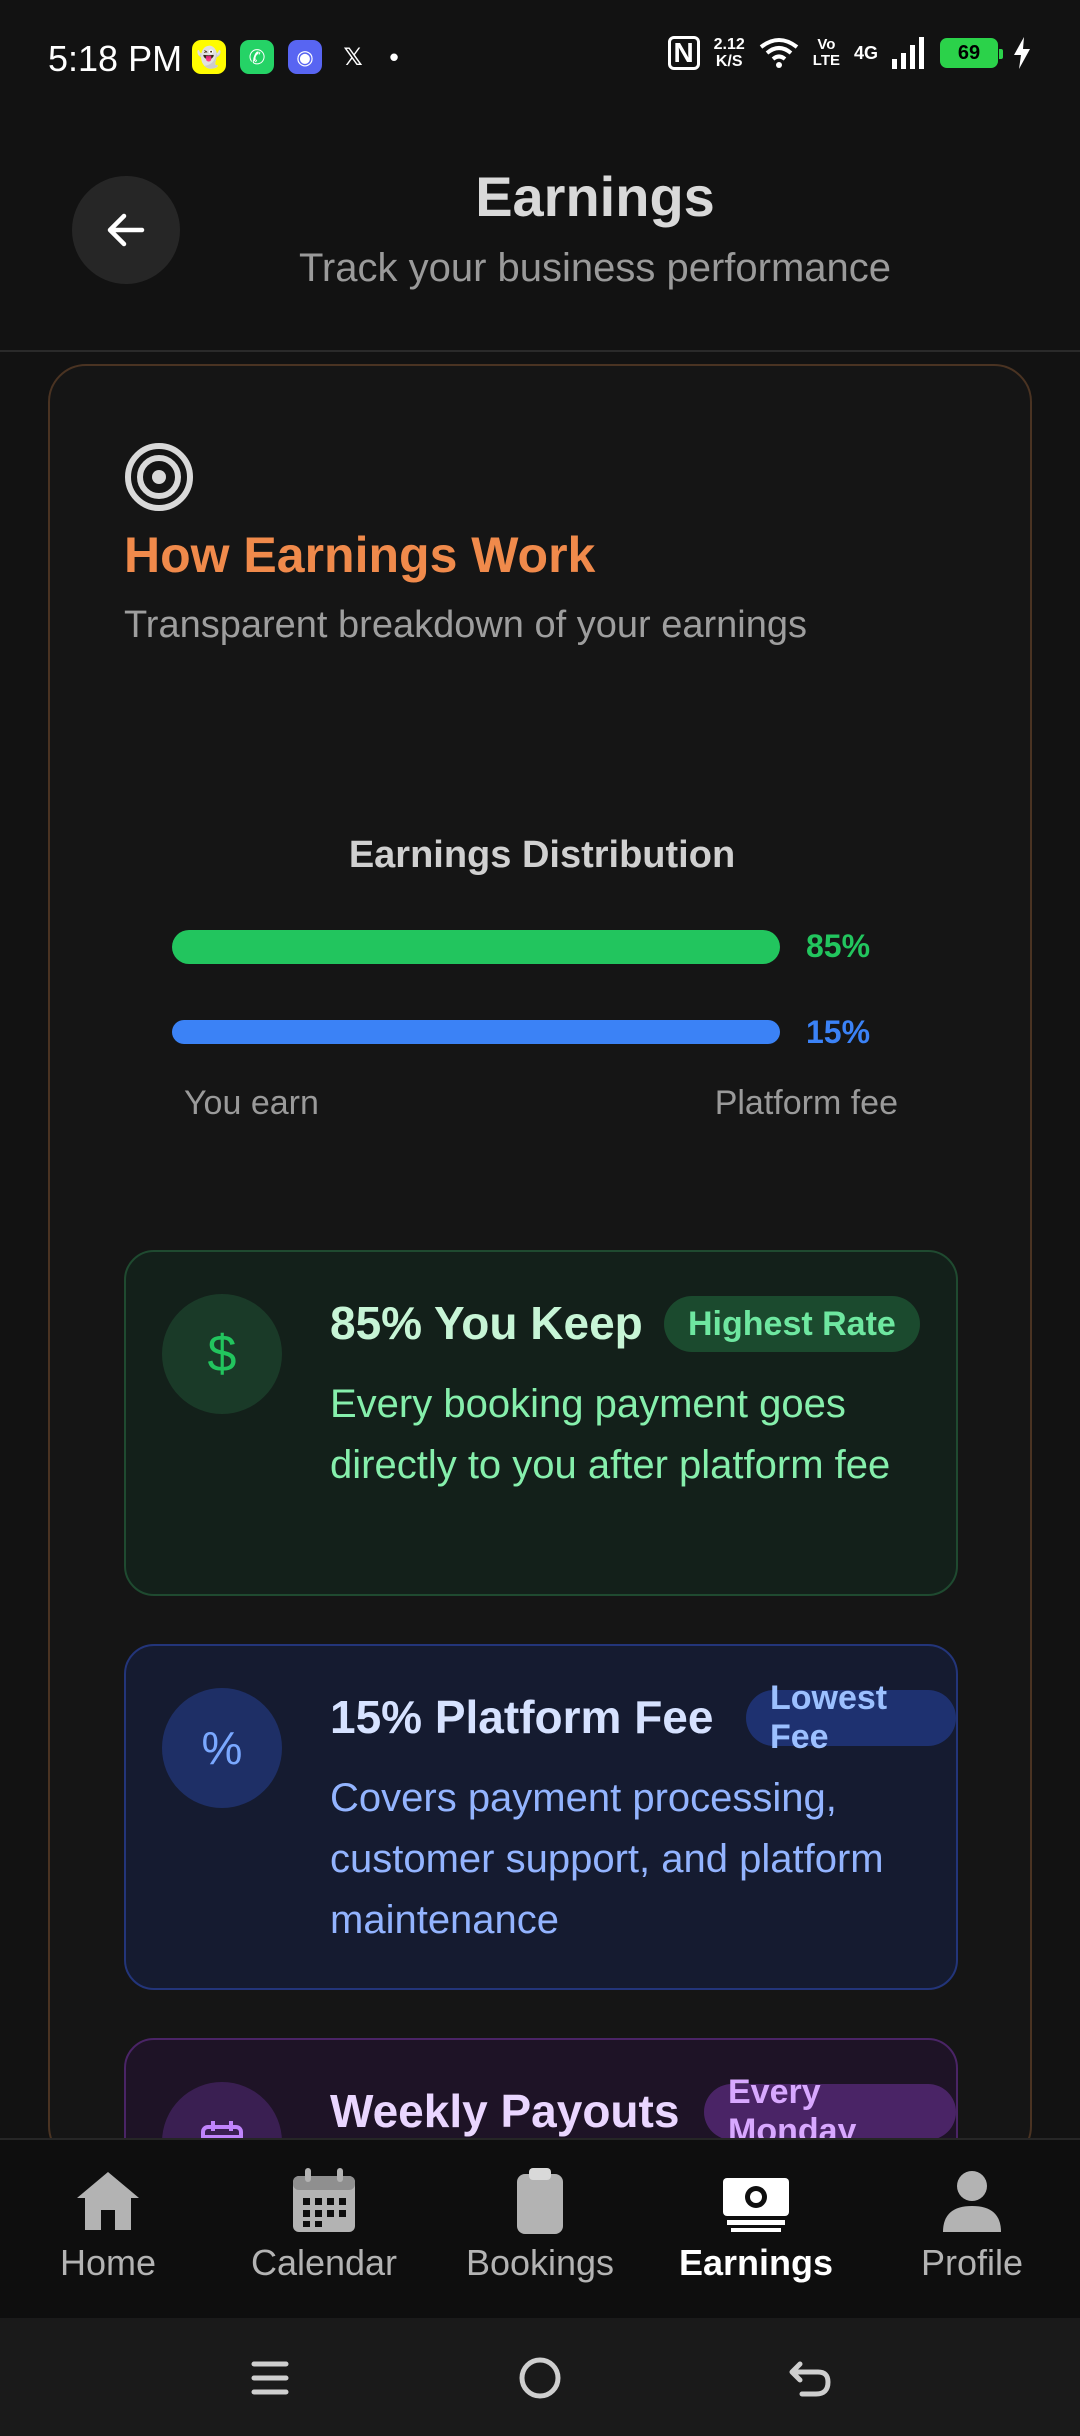 The image size is (1080, 2436). I want to click on every-monday-badge: Every Monday, so click(830, 2111).